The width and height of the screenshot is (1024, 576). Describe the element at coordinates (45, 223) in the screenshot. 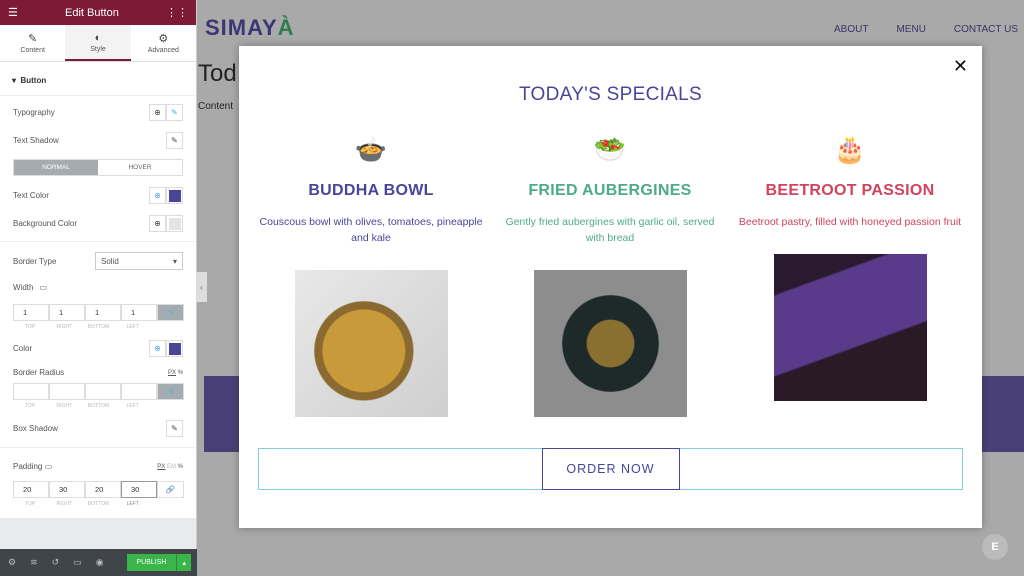

I see `bg-color-label: Background Color` at that location.